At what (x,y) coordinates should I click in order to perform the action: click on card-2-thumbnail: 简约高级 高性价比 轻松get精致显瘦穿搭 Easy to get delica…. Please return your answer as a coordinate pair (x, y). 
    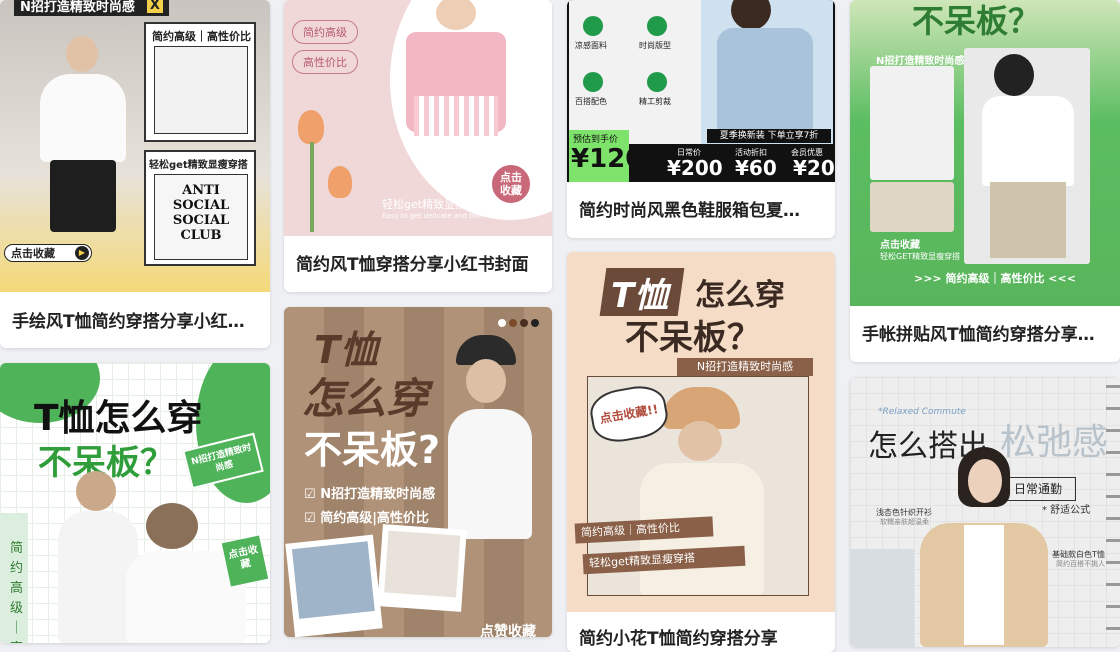
    Looking at the image, I should click on (418, 118).